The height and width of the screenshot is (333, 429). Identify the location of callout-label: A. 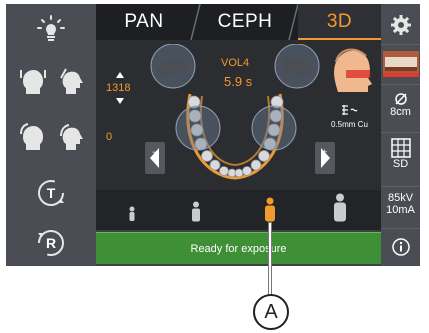
(271, 312).